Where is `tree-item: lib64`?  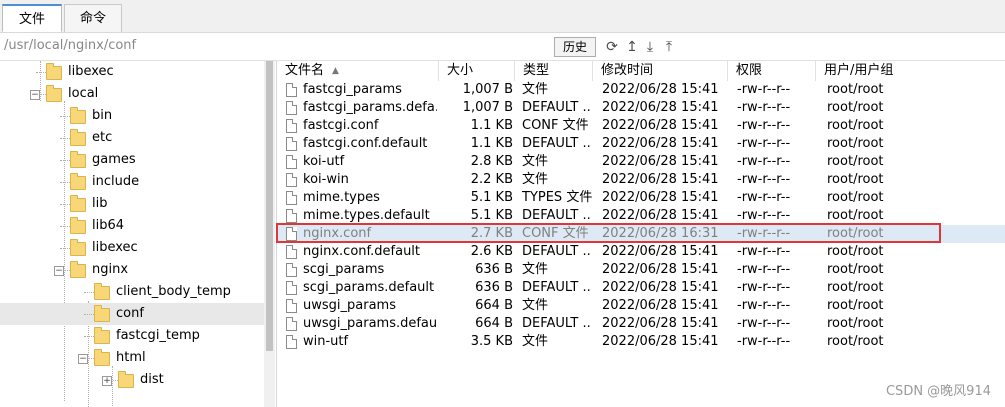 tree-item: lib64 is located at coordinates (132, 226).